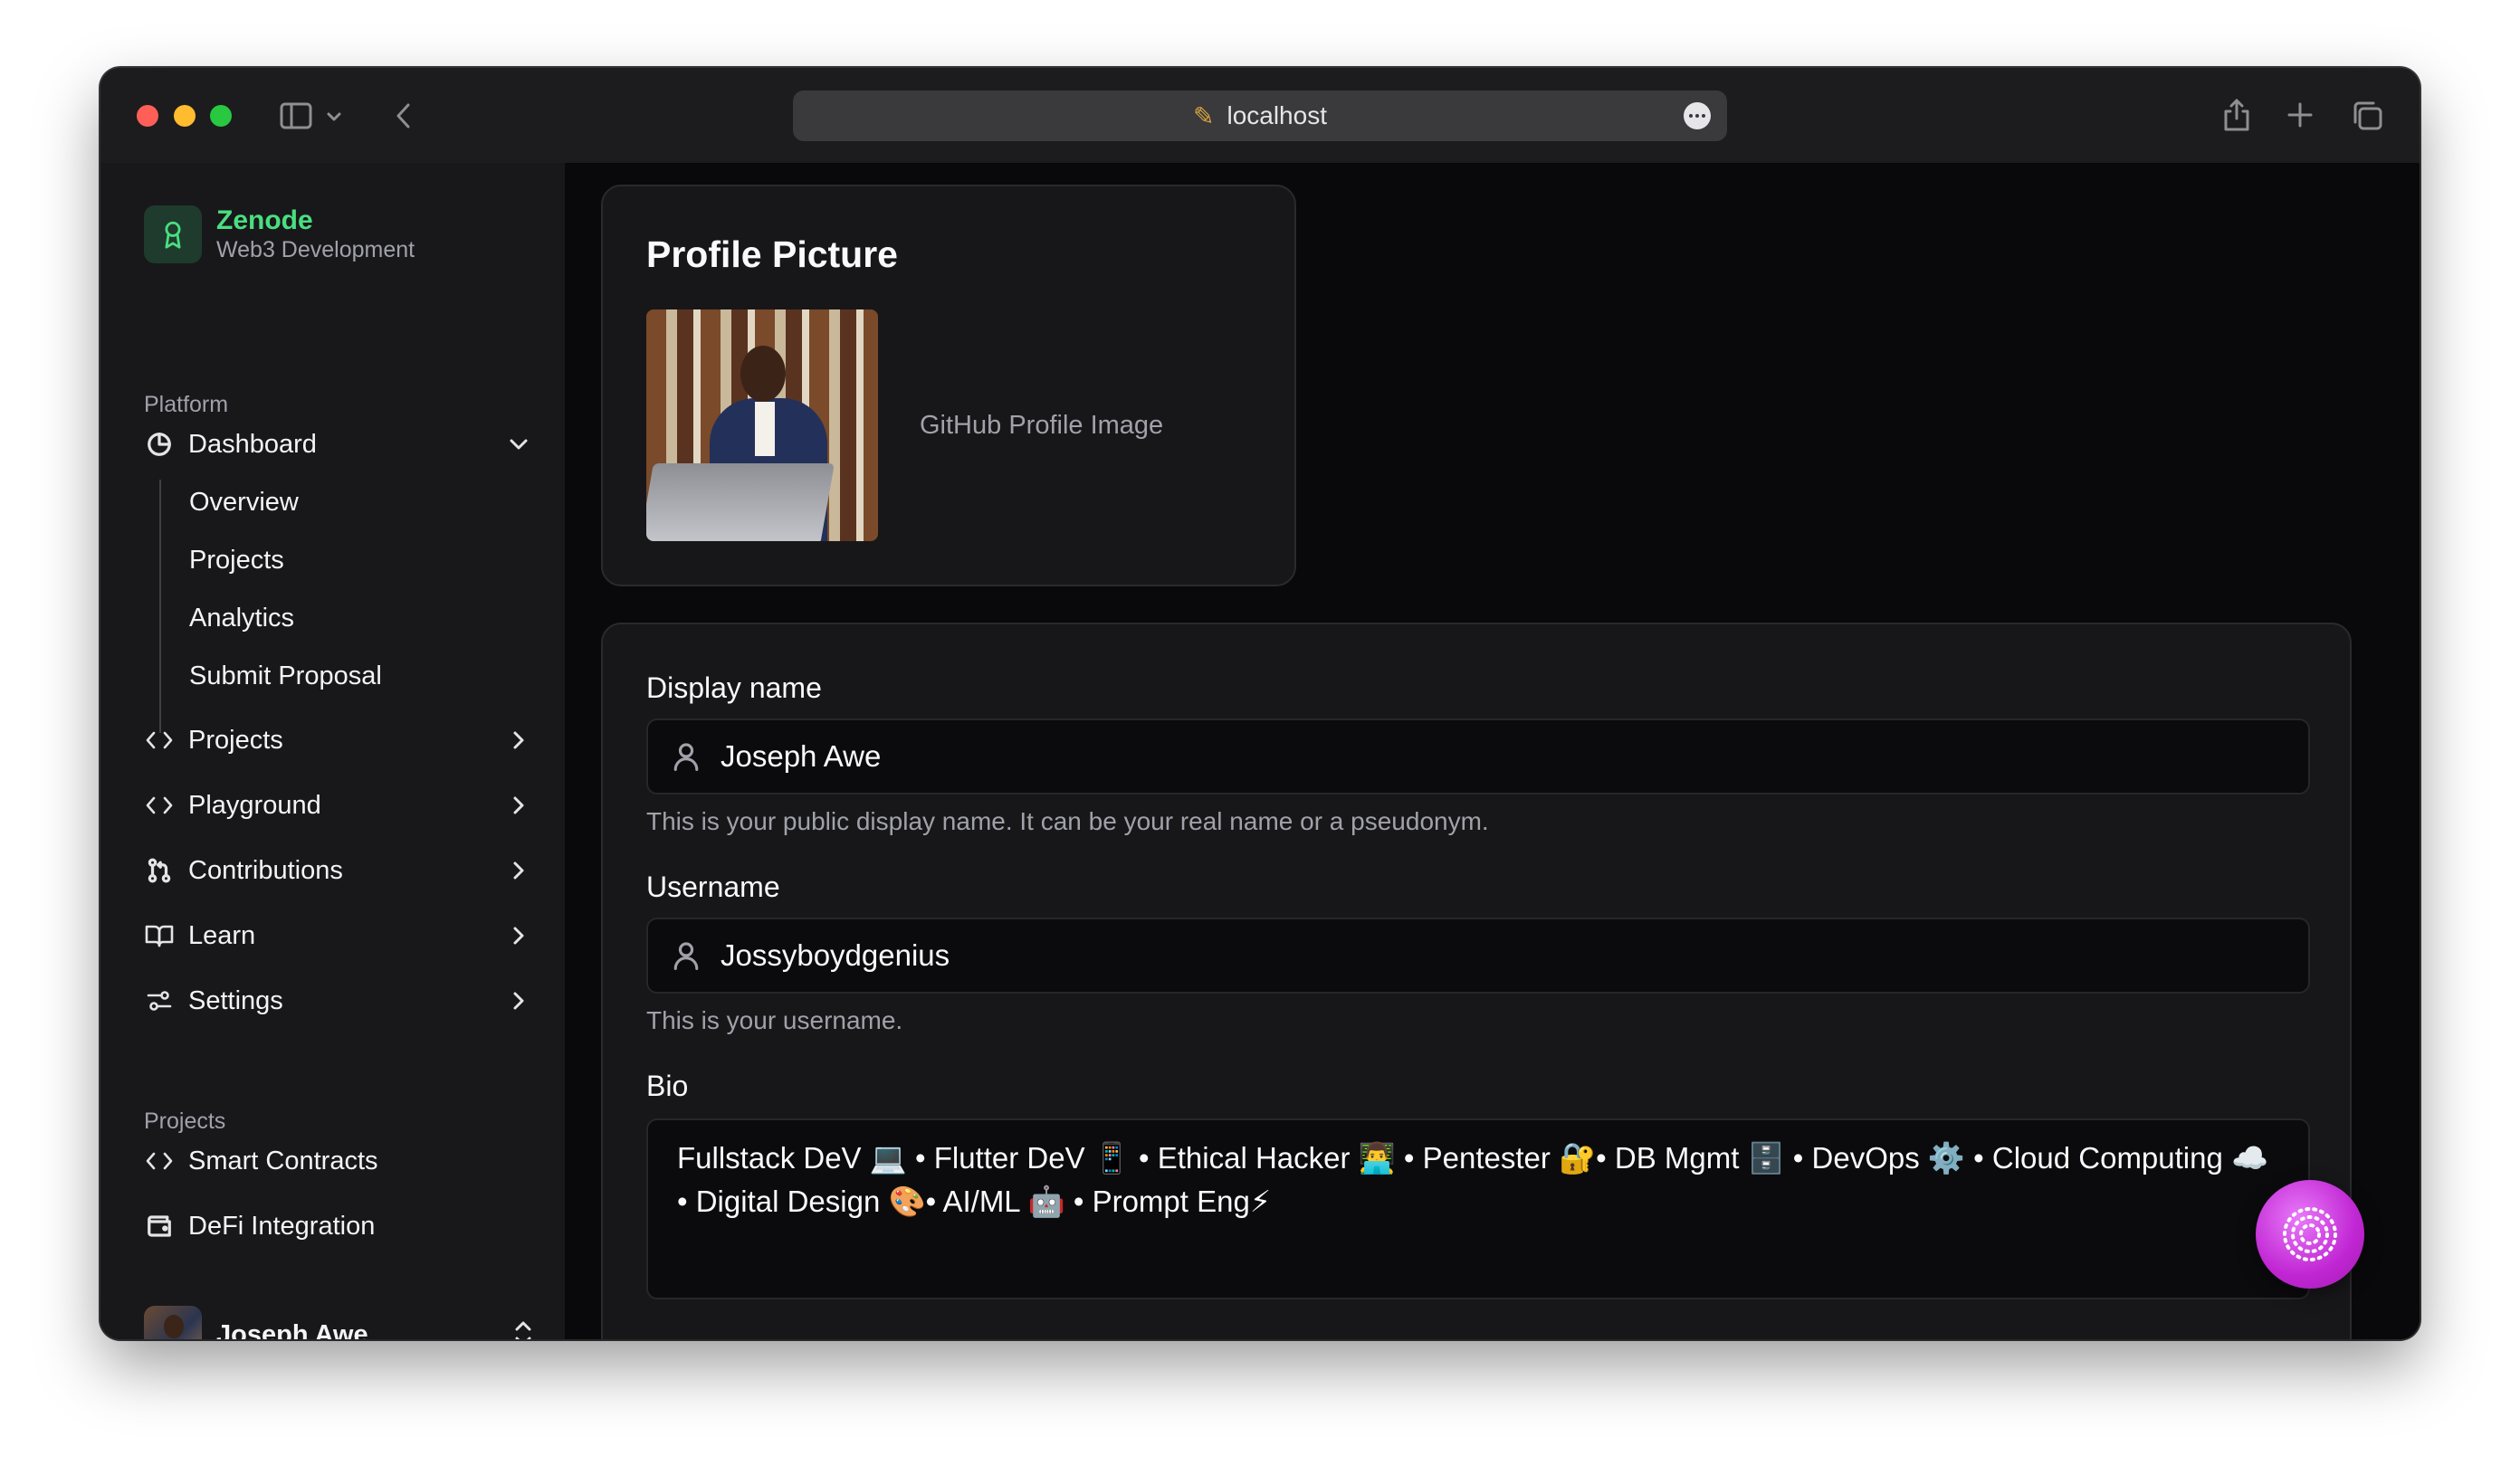 The image size is (2520, 1475). Describe the element at coordinates (160, 606) in the screenshot. I see `subnav-divider` at that location.